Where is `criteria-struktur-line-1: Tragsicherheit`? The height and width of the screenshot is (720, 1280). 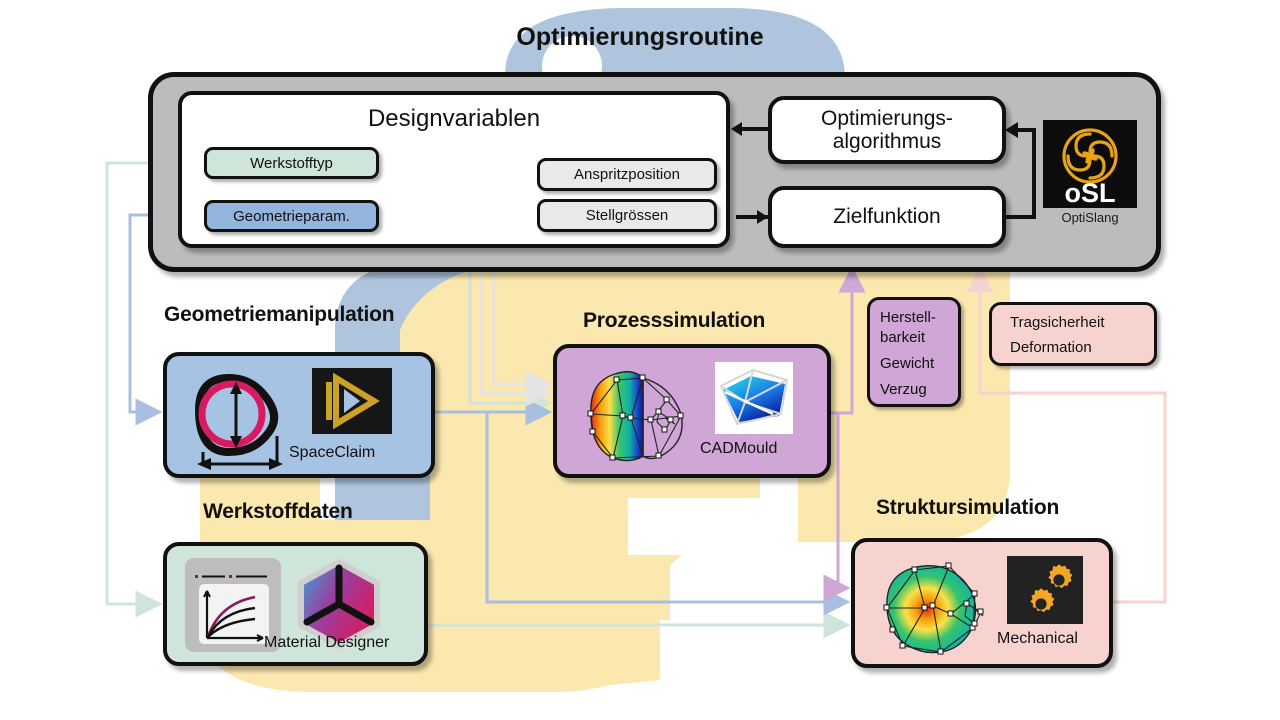
criteria-struktur-line-1: Tragsicherheit is located at coordinates (1057, 322).